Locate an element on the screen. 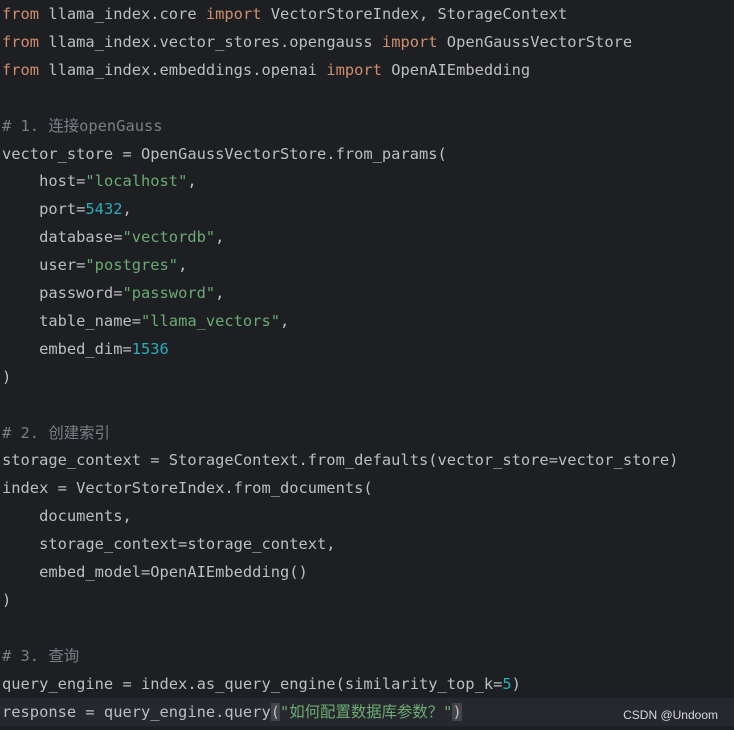 The width and height of the screenshot is (734, 730). code-token: "vectordb" is located at coordinates (169, 237).